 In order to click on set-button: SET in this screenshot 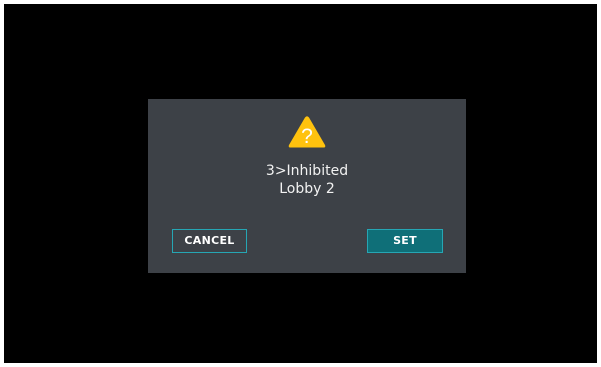, I will do `click(405, 241)`.